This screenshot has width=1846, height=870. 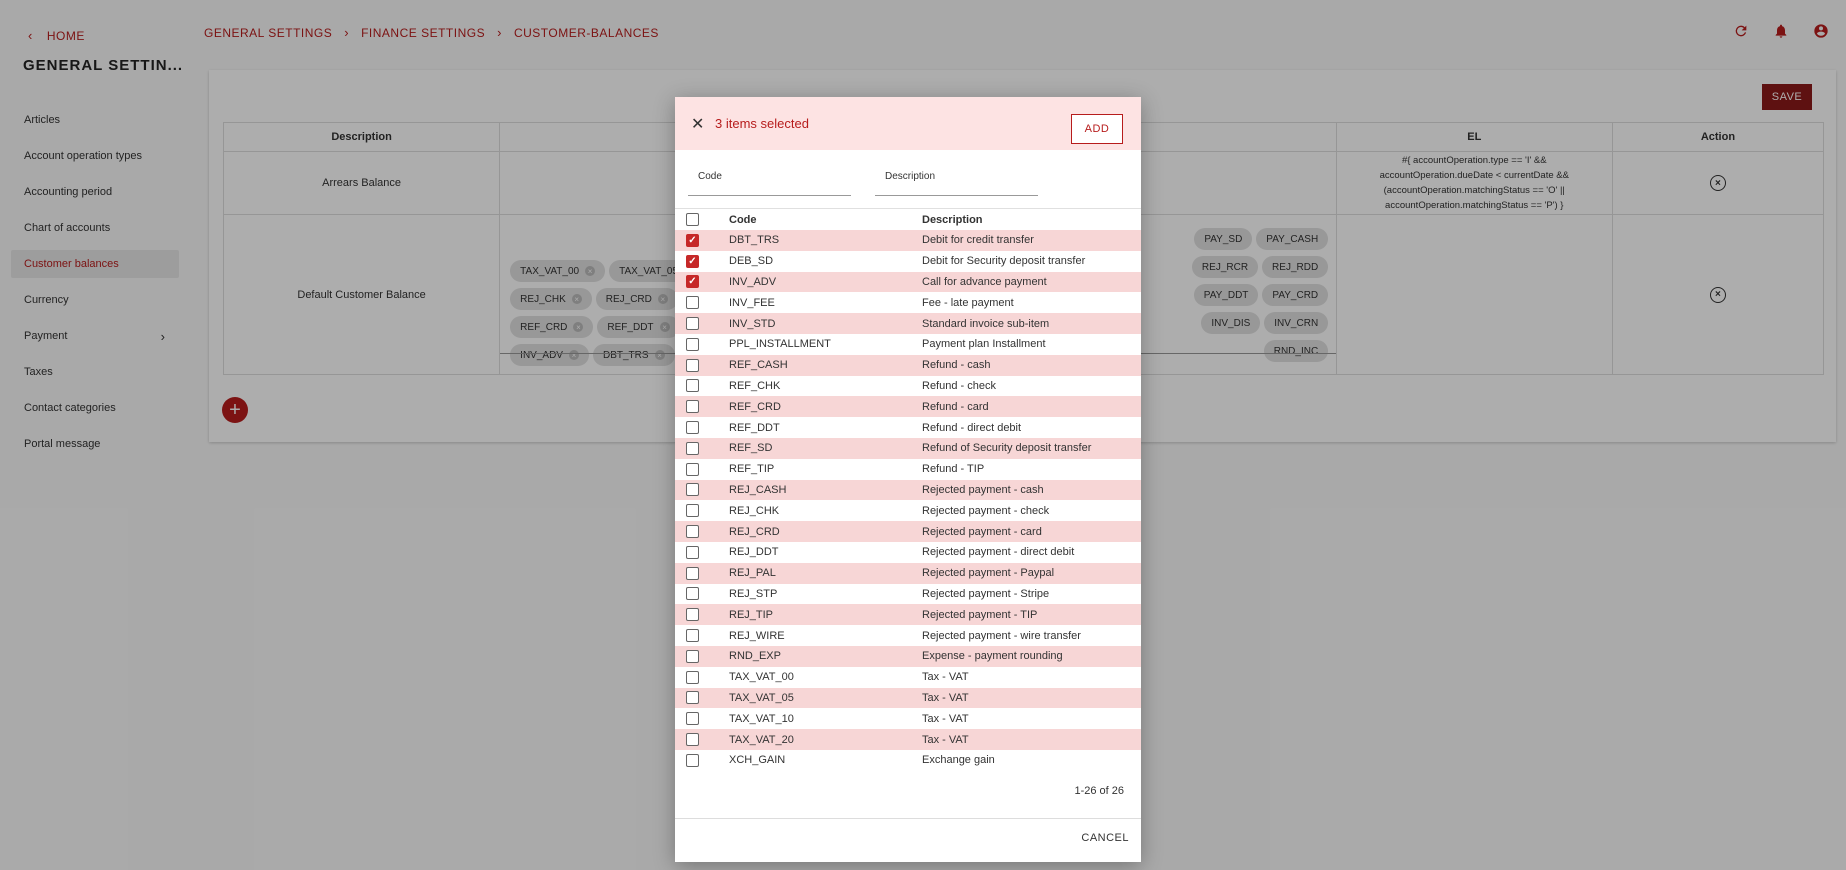 What do you see at coordinates (908, 302) in the screenshot?
I see `list-item: INV_FEE Fee - late payment` at bounding box center [908, 302].